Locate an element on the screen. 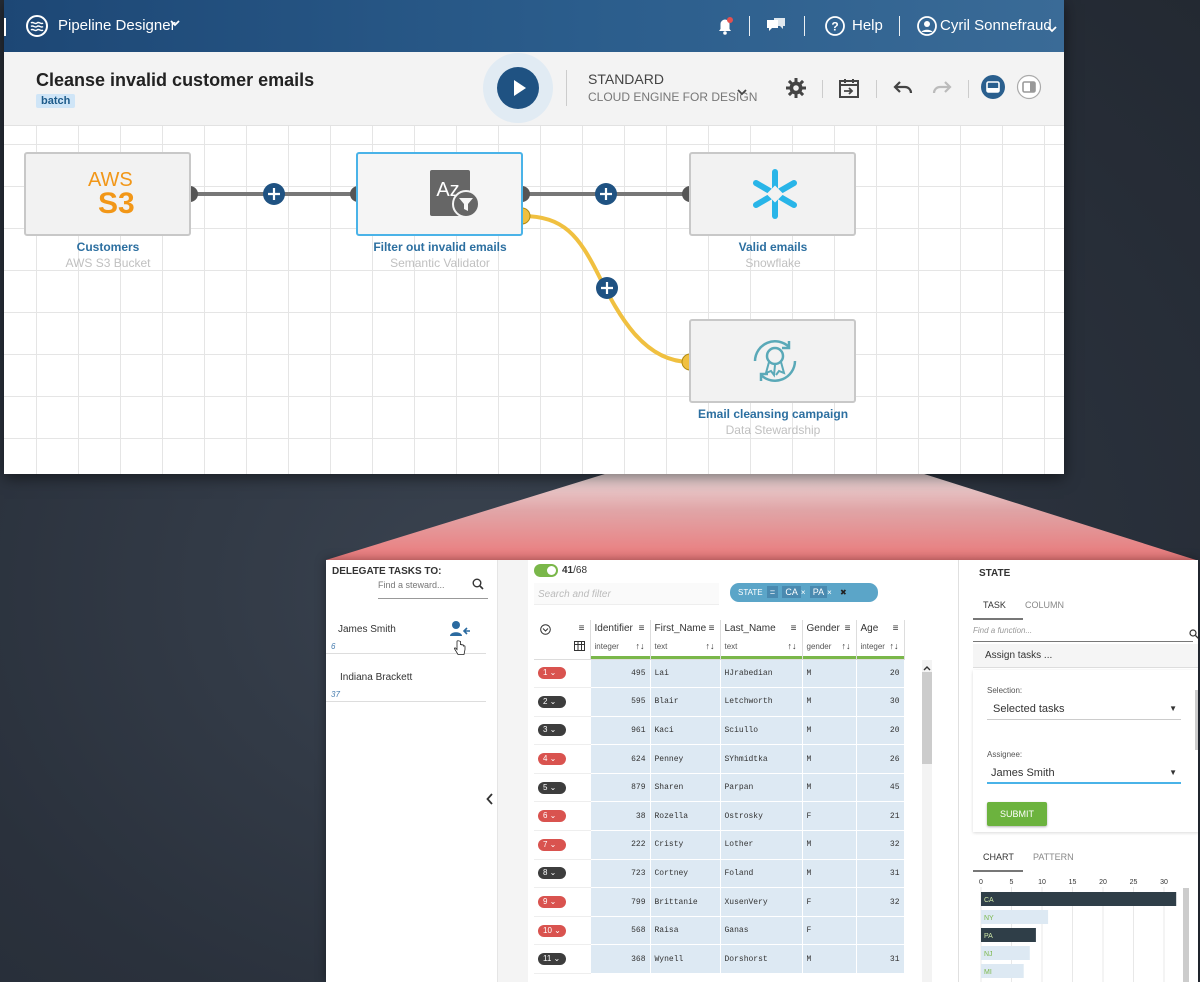 The height and width of the screenshot is (982, 1200). task-state-pill: 11 ⌄ is located at coordinates (552, 959).